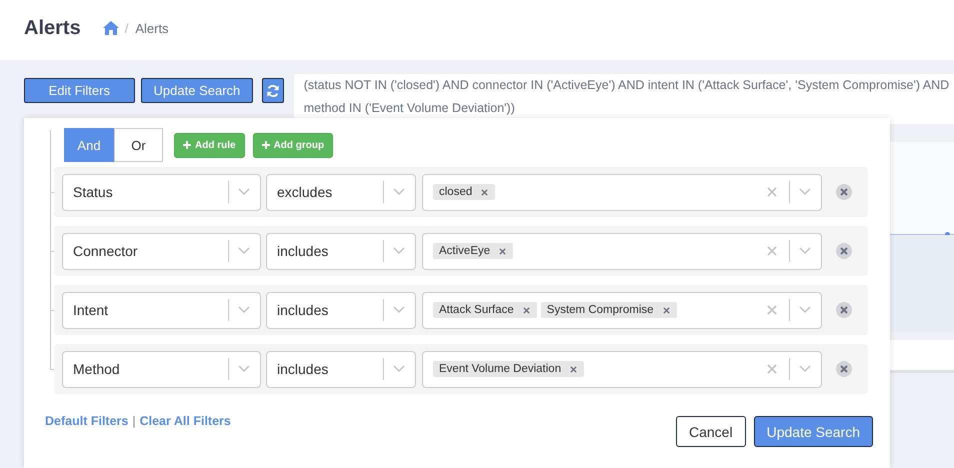 The width and height of the screenshot is (954, 468). I want to click on value-tag: Attack Surface, so click(485, 310).